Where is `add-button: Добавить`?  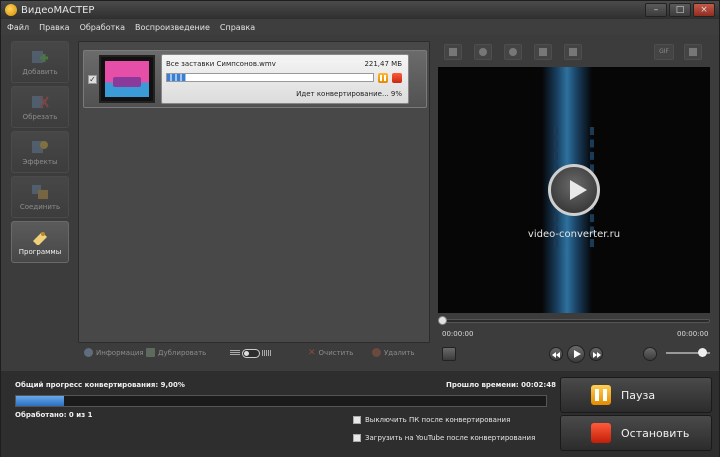
add-button: Добавить is located at coordinates (40, 62).